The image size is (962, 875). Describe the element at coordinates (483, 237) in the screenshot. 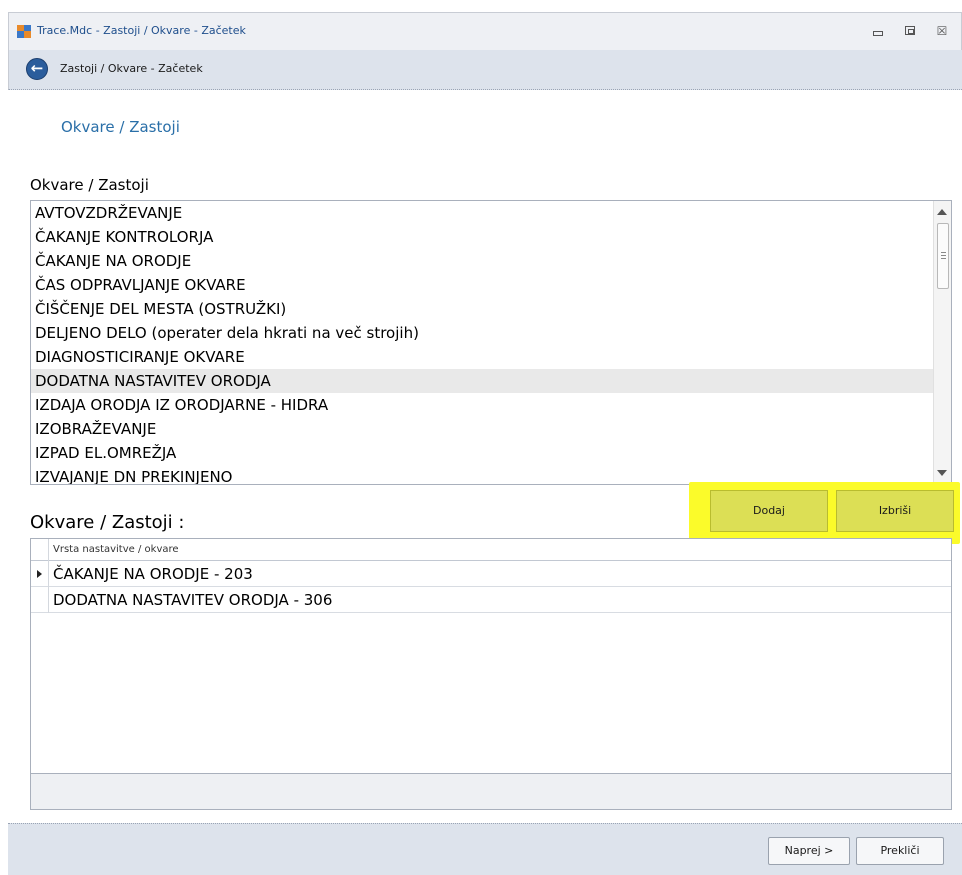

I see `list-item: ČAKANJE KONTROLORJA` at that location.